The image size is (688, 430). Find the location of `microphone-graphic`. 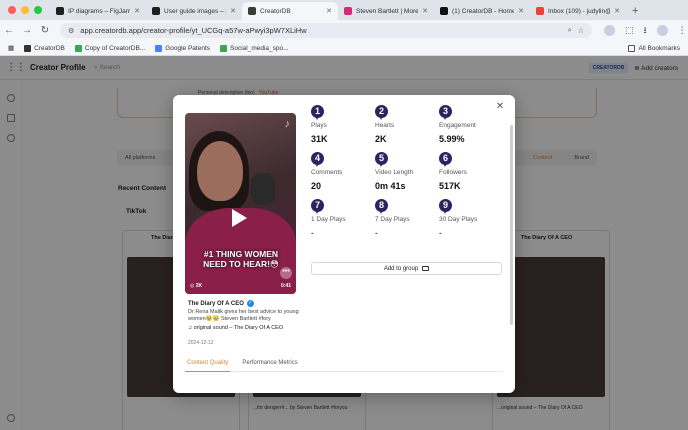

microphone-graphic is located at coordinates (263, 189).